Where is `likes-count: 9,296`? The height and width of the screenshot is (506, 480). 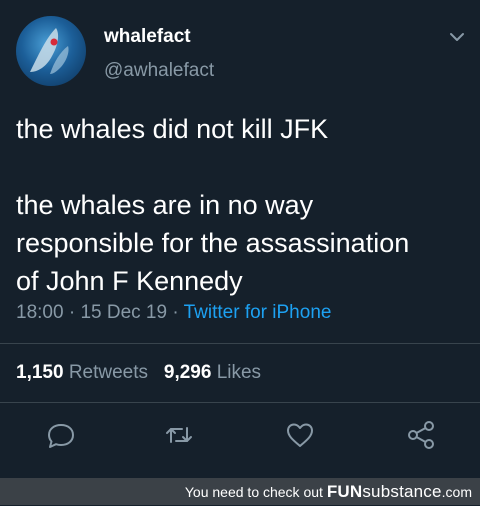
likes-count: 9,296 is located at coordinates (187, 372).